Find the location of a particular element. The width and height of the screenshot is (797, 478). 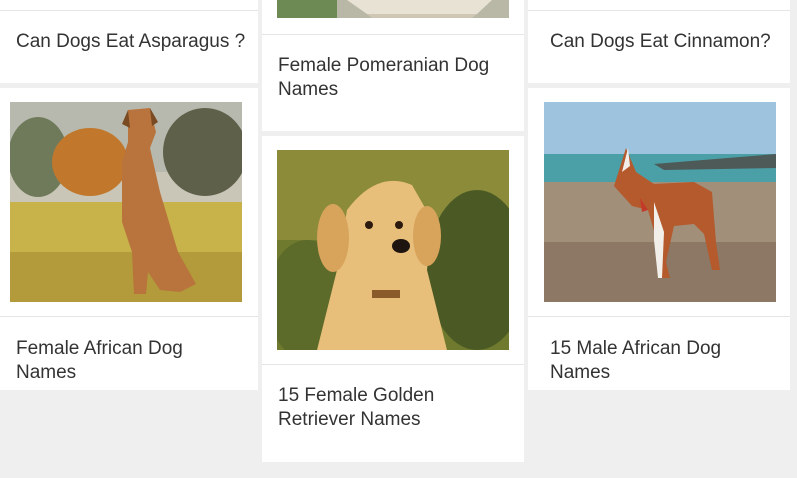

card-title: Female Pomeranian Dog Names is located at coordinates (395, 78).